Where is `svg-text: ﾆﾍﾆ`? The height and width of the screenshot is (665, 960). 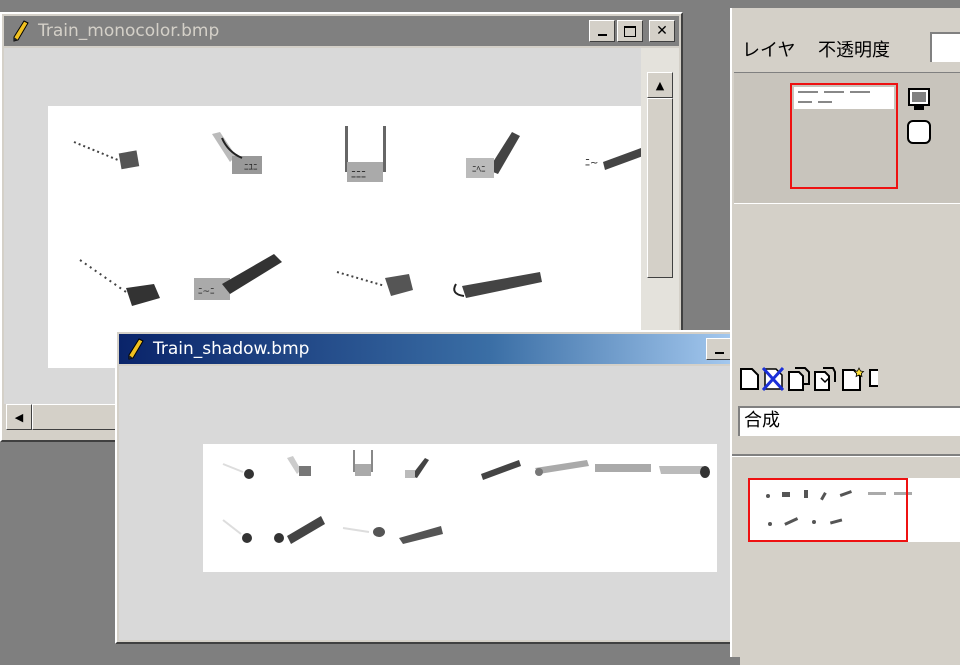
svg-text: ﾆﾍﾆ is located at coordinates (479, 170).